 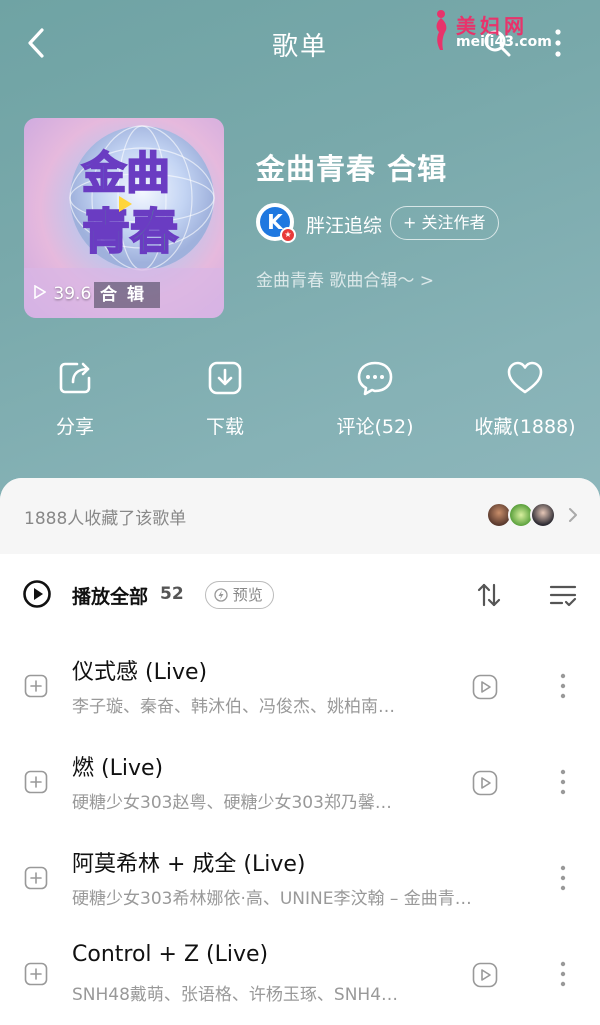 What do you see at coordinates (189, 864) in the screenshot?
I see `song-title: 阿莫希林 + 成全 (Live)` at bounding box center [189, 864].